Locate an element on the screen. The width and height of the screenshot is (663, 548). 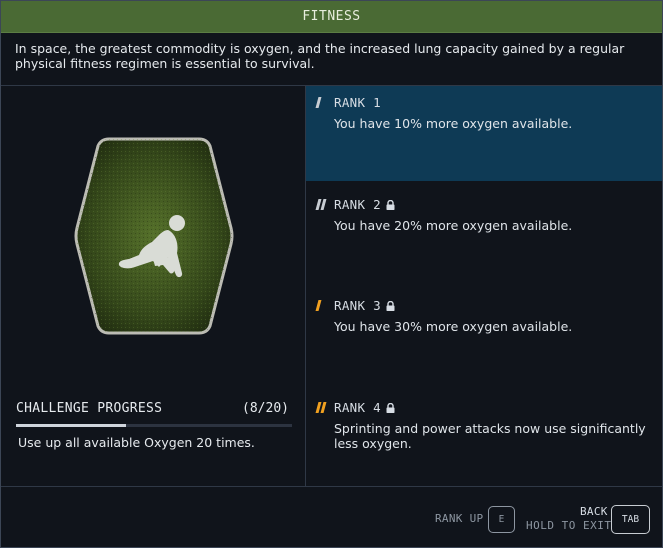
back-key-button: TAB is located at coordinates (630, 519).